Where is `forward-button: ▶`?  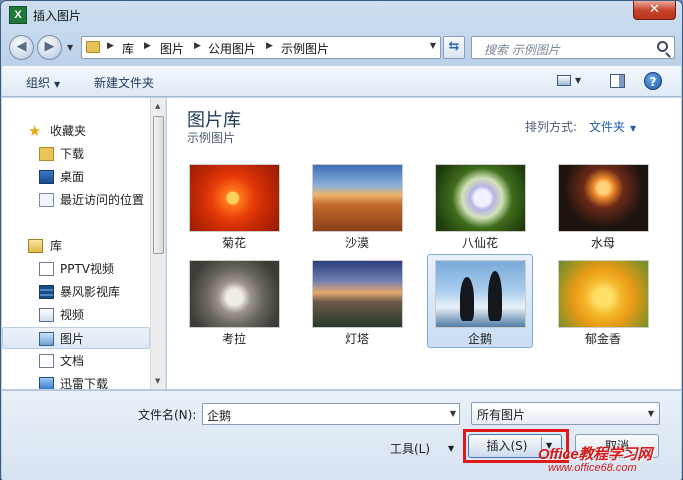 forward-button: ▶ is located at coordinates (49, 47).